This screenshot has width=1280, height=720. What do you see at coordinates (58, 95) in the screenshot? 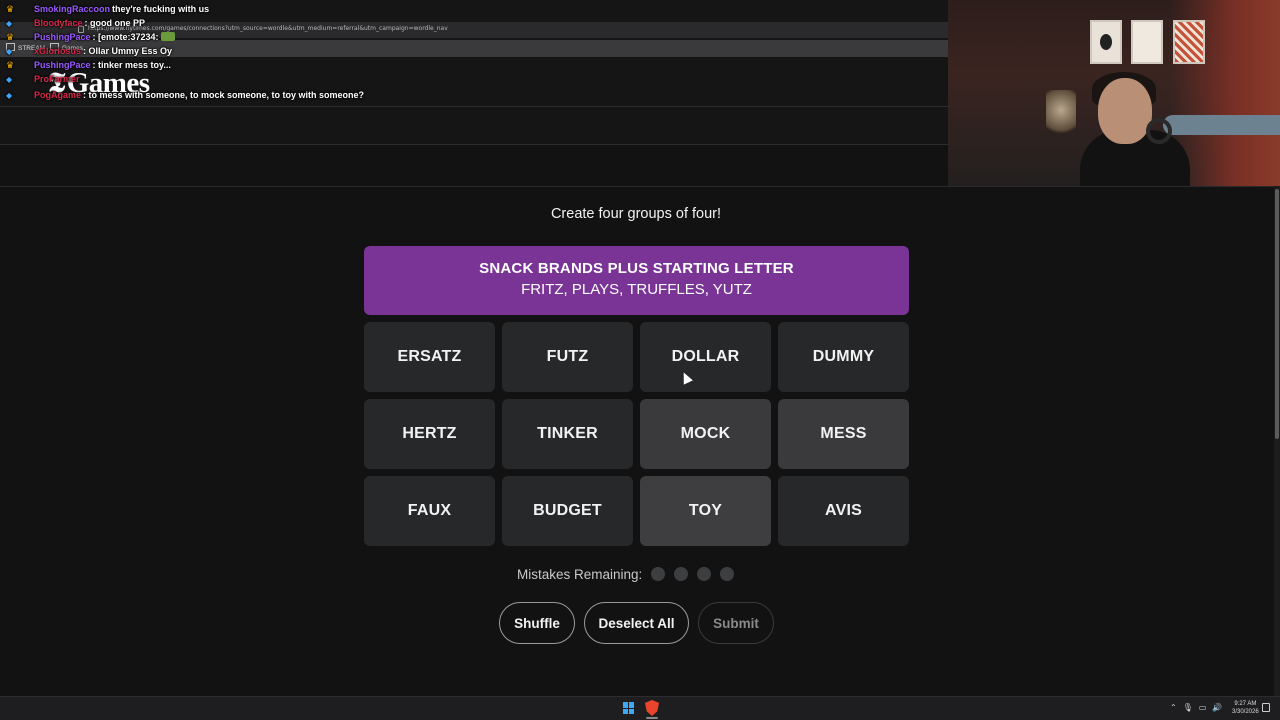
I see `chat-username: PogAgame` at bounding box center [58, 95].